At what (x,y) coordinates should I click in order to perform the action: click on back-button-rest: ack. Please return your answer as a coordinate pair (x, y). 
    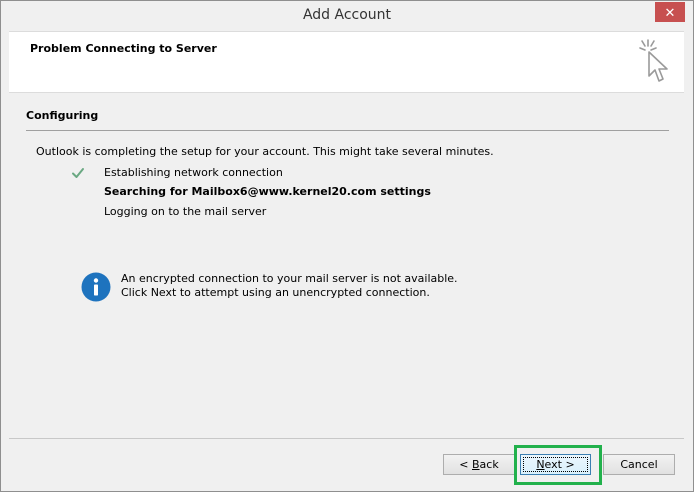
    Looking at the image, I should click on (489, 464).